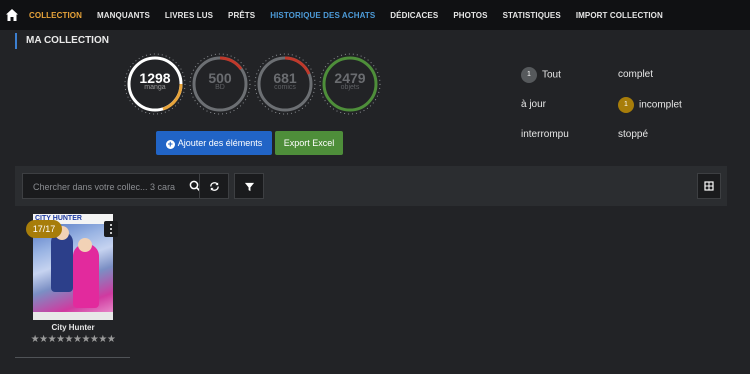  I want to click on filter-tout-count: 1, so click(529, 75).